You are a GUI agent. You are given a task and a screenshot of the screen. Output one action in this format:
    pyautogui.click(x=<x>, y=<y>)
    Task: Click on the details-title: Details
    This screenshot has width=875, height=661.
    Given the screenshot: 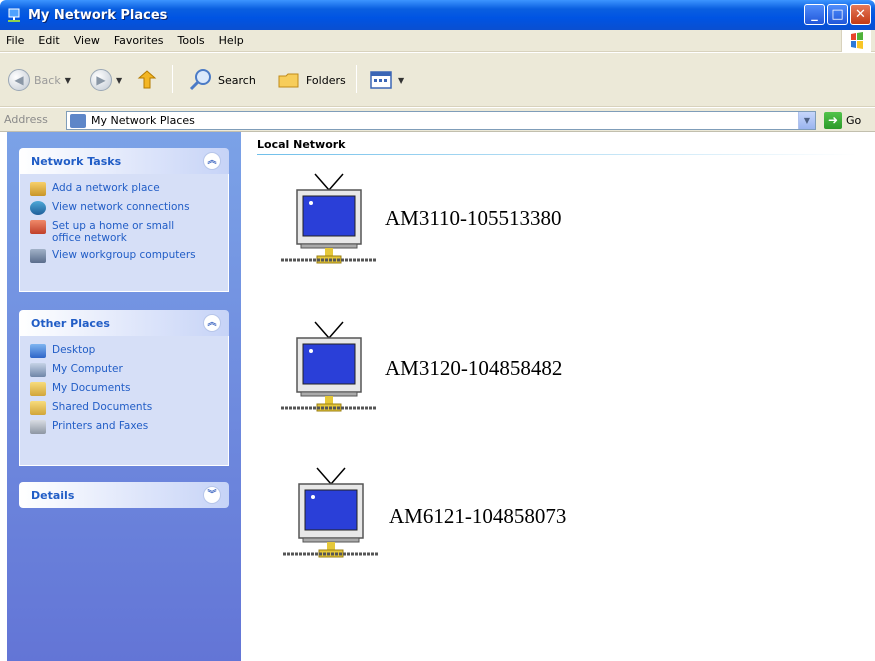 What is the action you would take?
    pyautogui.click(x=53, y=495)
    